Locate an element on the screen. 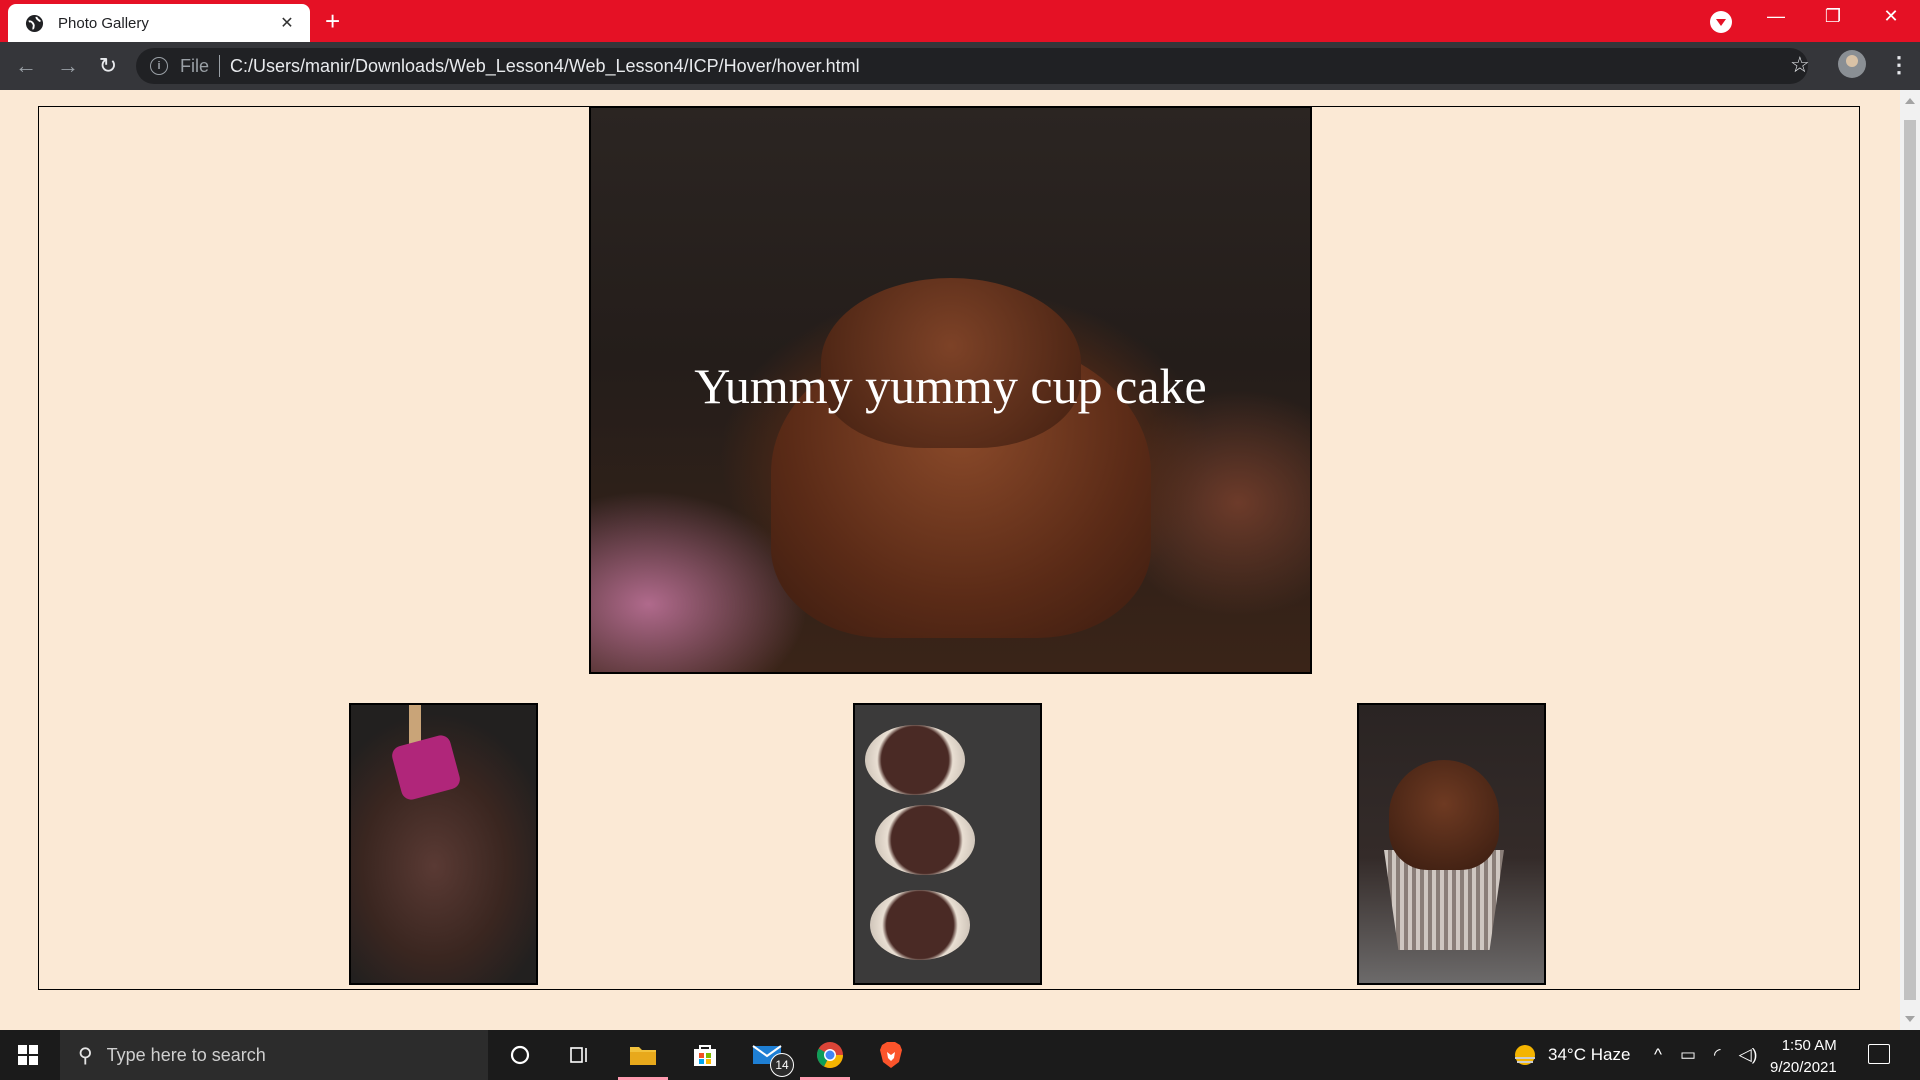 This screenshot has width=1920, height=1080. restore-button: ❐ is located at coordinates (1833, 16).